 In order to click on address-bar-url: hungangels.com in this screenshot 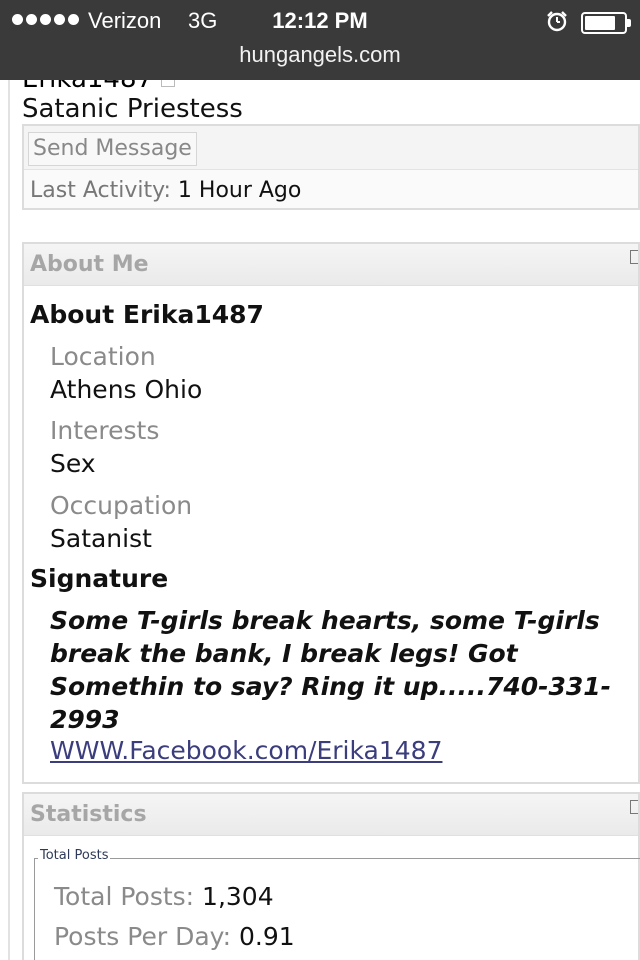, I will do `click(320, 55)`.